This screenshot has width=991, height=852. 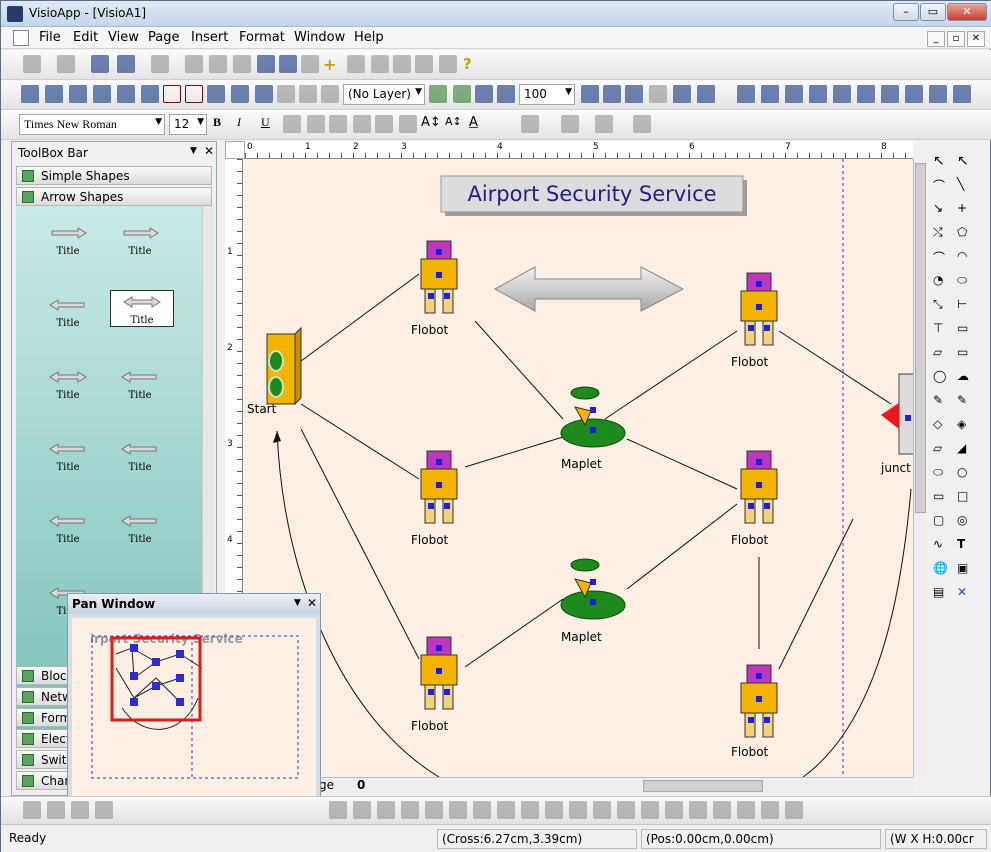 I want to click on menu-file: File, so click(x=50, y=37).